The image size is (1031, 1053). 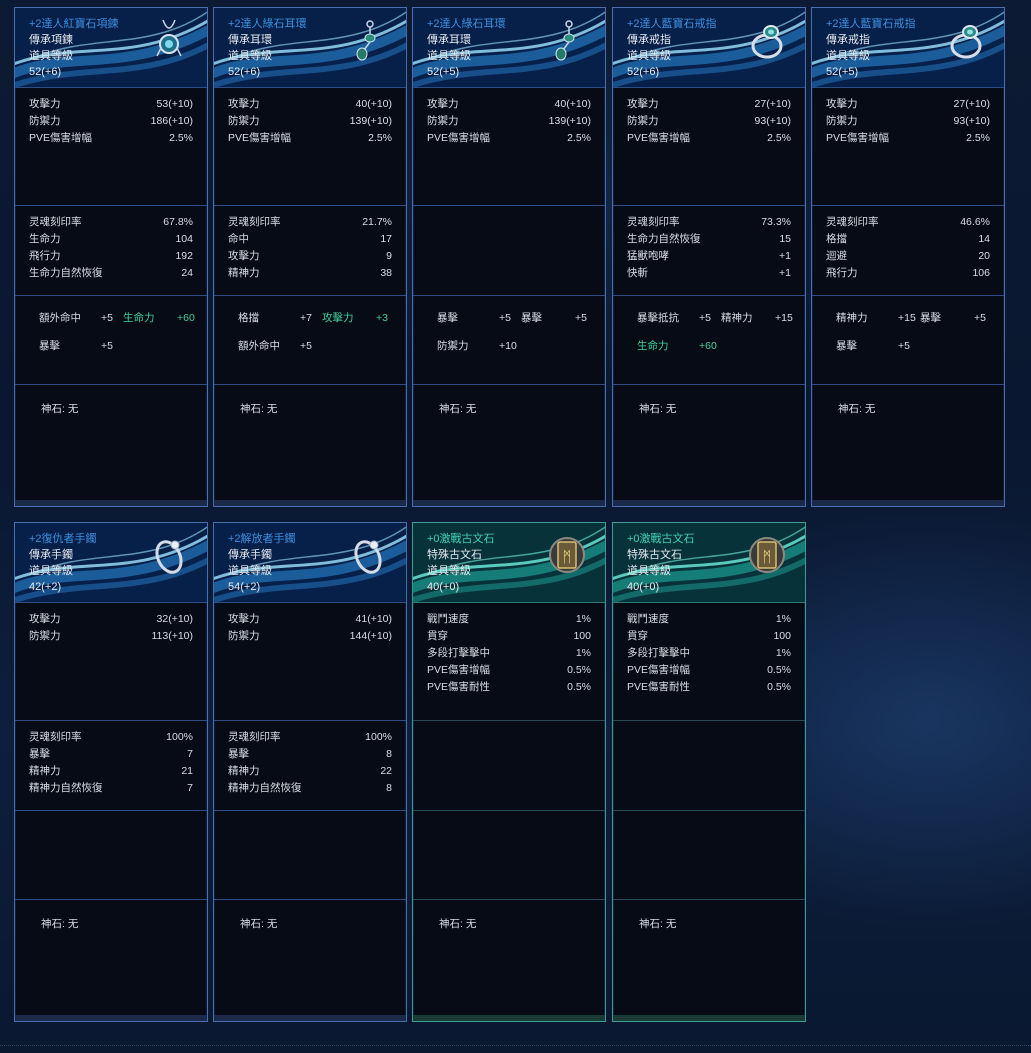 I want to click on stat-row: 精神力自然恢復 7, so click(x=111, y=788).